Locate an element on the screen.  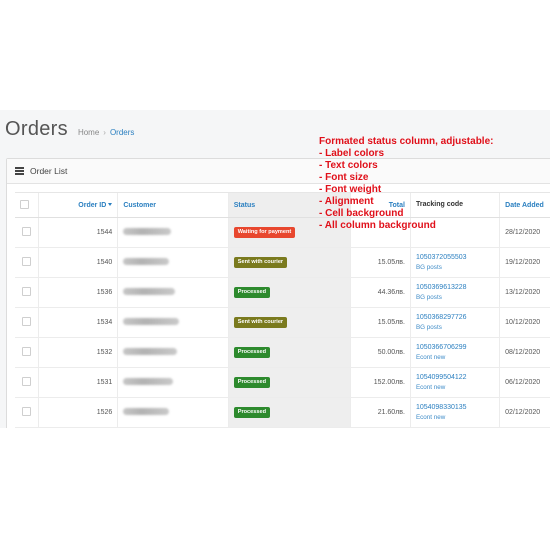
annotation-item: - Font weight is located at coordinates (350, 189).